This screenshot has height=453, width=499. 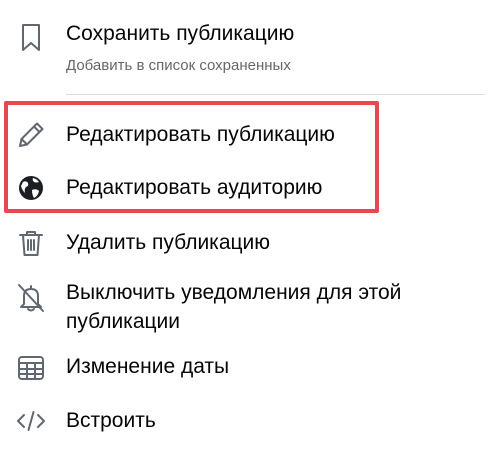 I want to click on calendar-icon, so click(x=31, y=368).